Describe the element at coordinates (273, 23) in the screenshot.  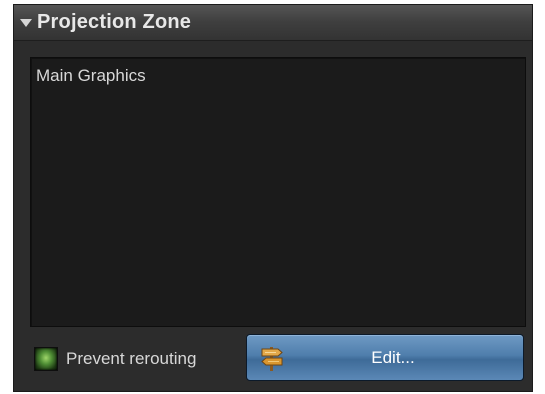
I see `panel-header: Projection Zone` at that location.